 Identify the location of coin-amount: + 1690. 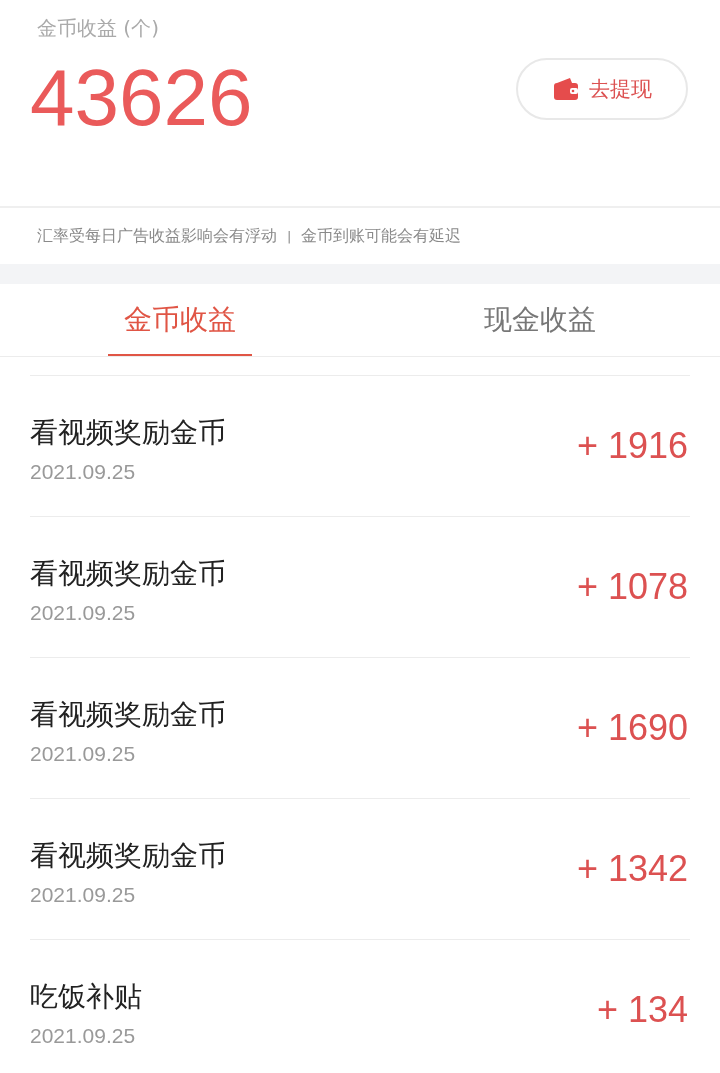
(632, 728).